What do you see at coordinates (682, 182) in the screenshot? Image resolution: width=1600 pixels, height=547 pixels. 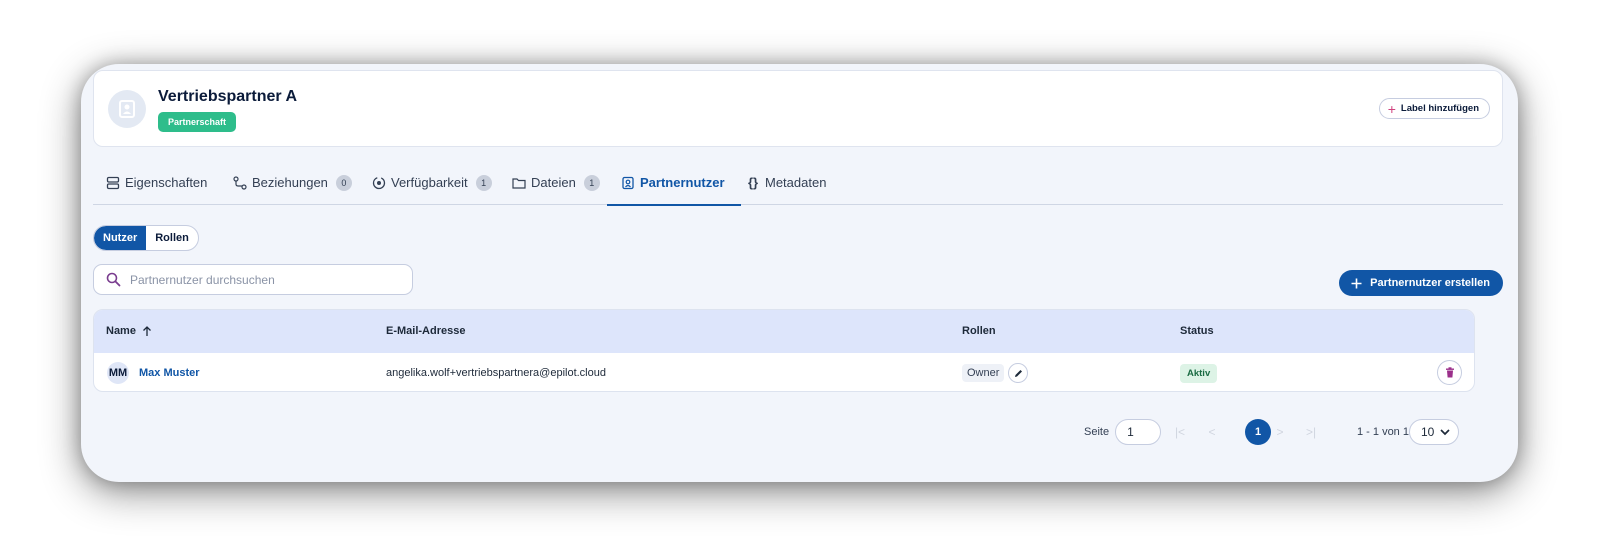 I see `tab-label: Partnernutzer` at bounding box center [682, 182].